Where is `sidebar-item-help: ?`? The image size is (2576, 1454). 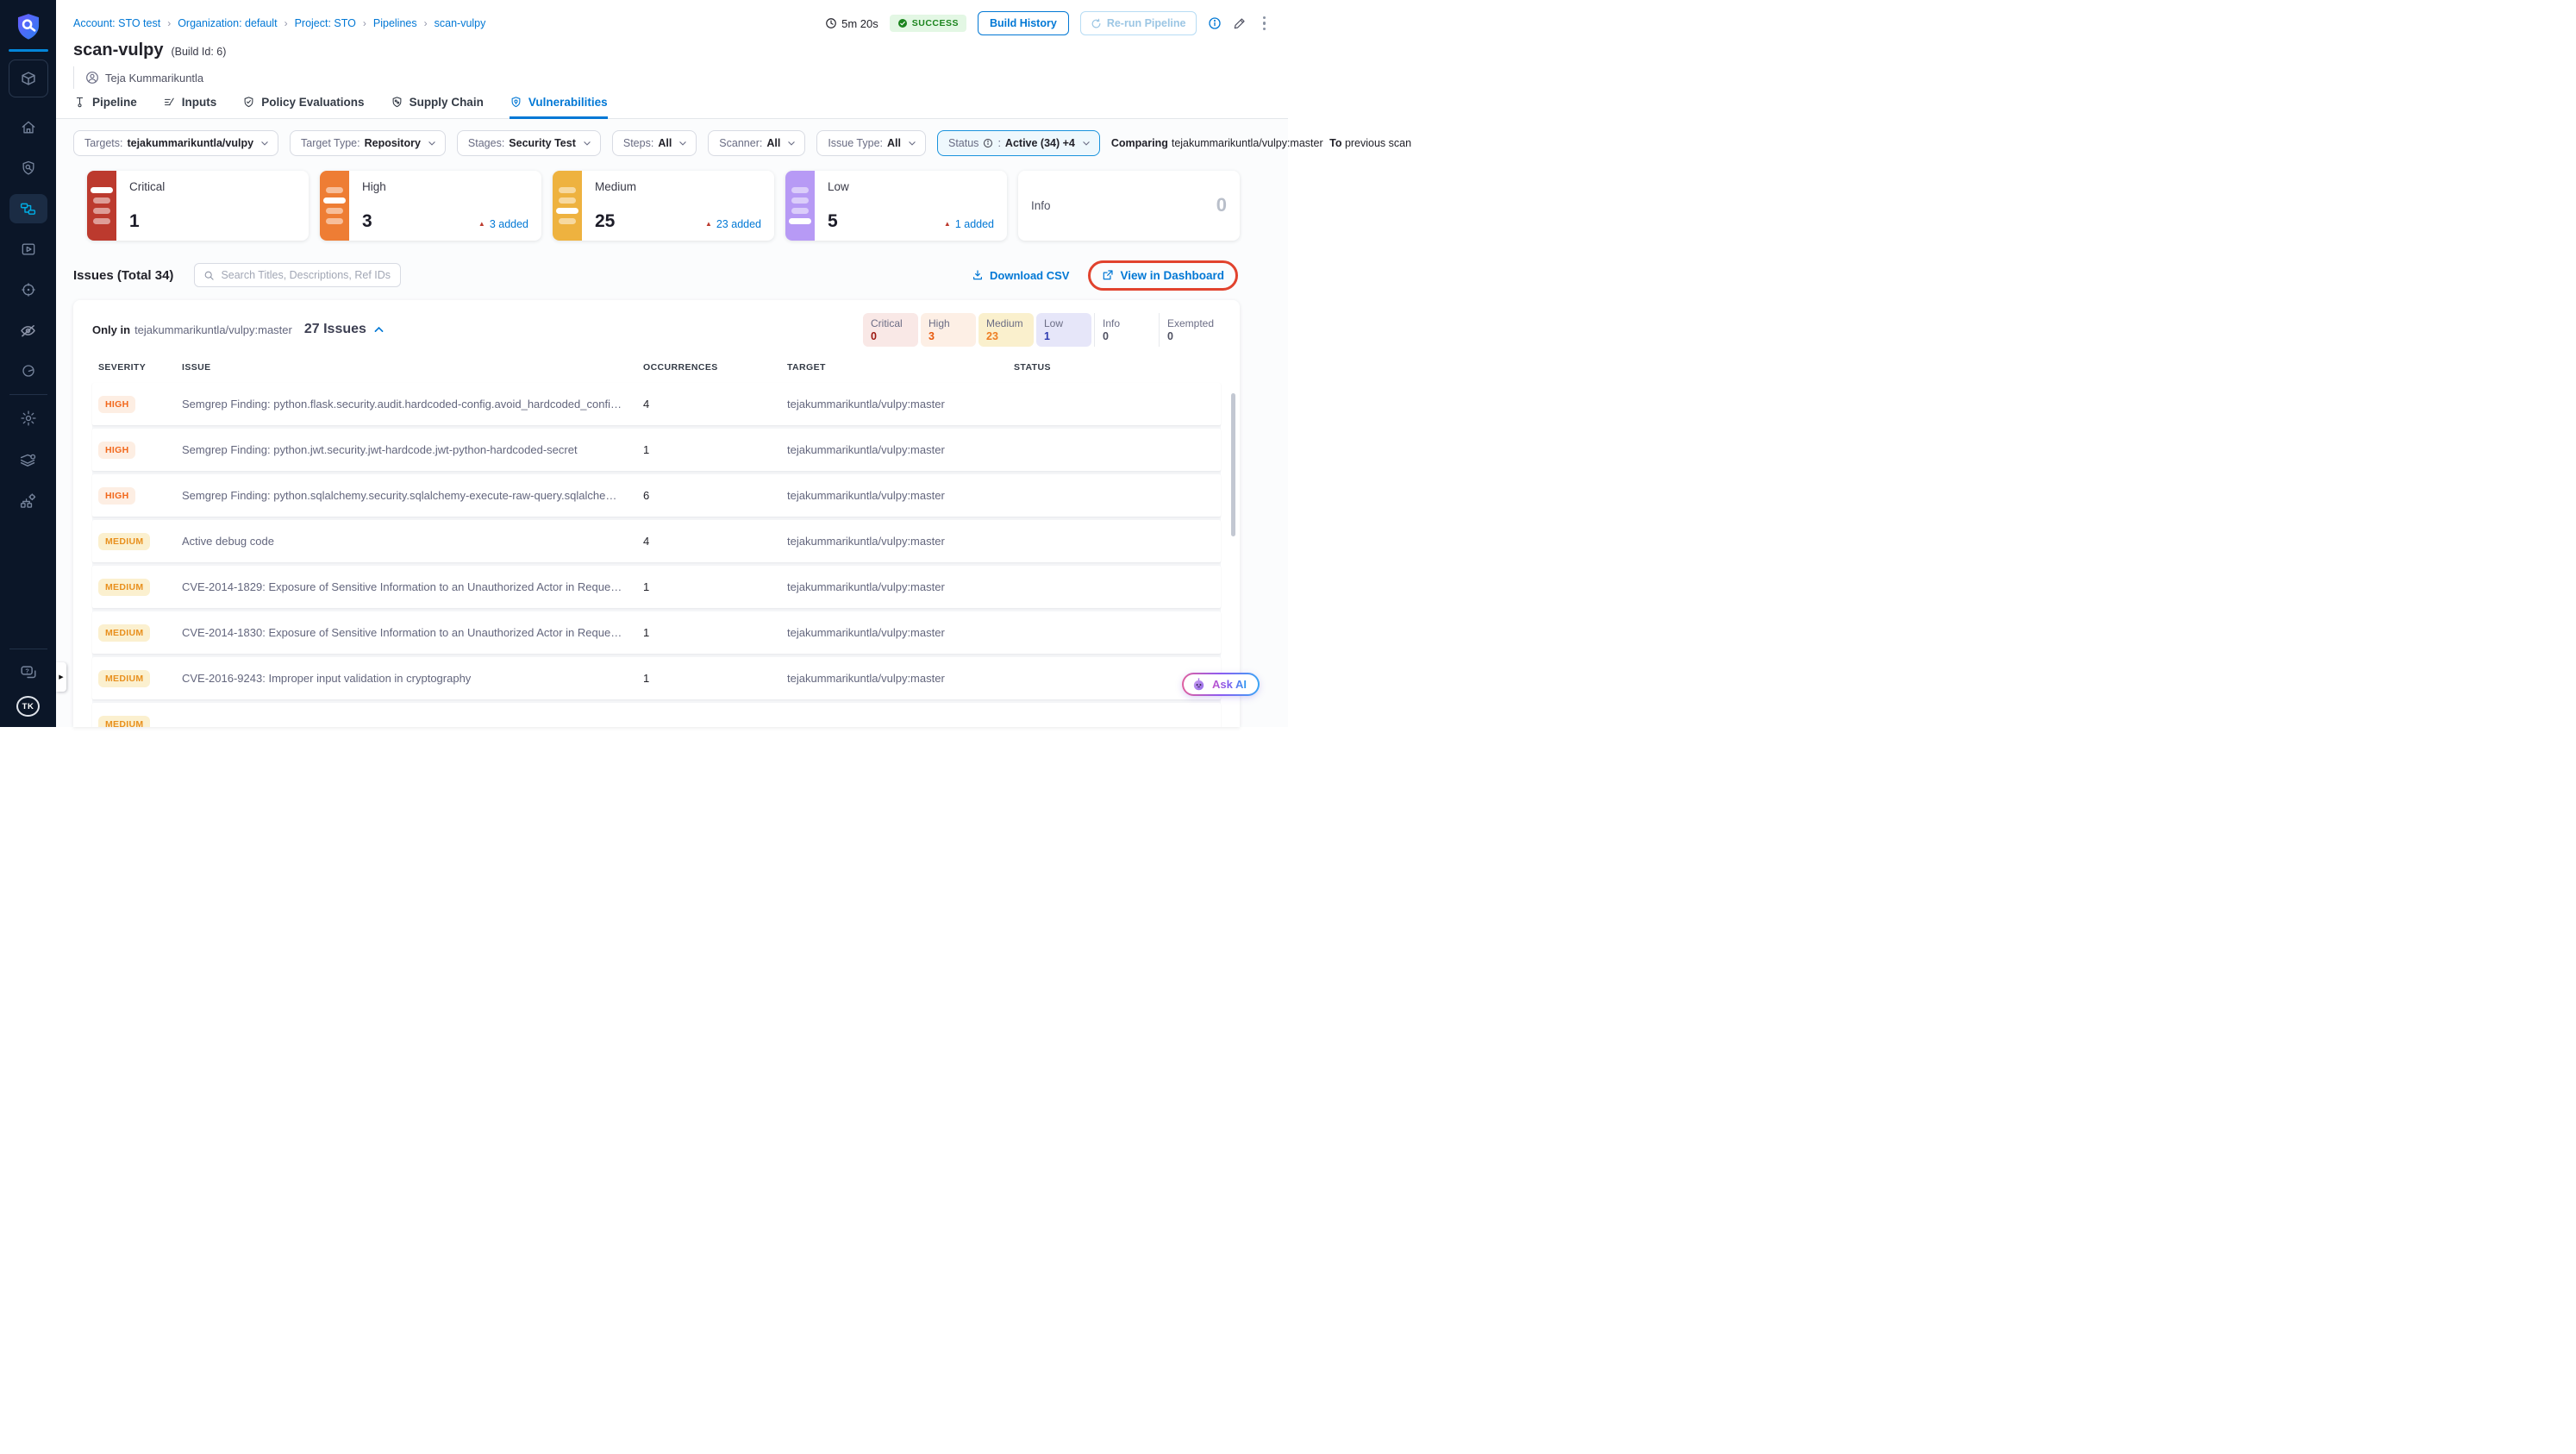
sidebar-item-help: ? is located at coordinates (28, 672).